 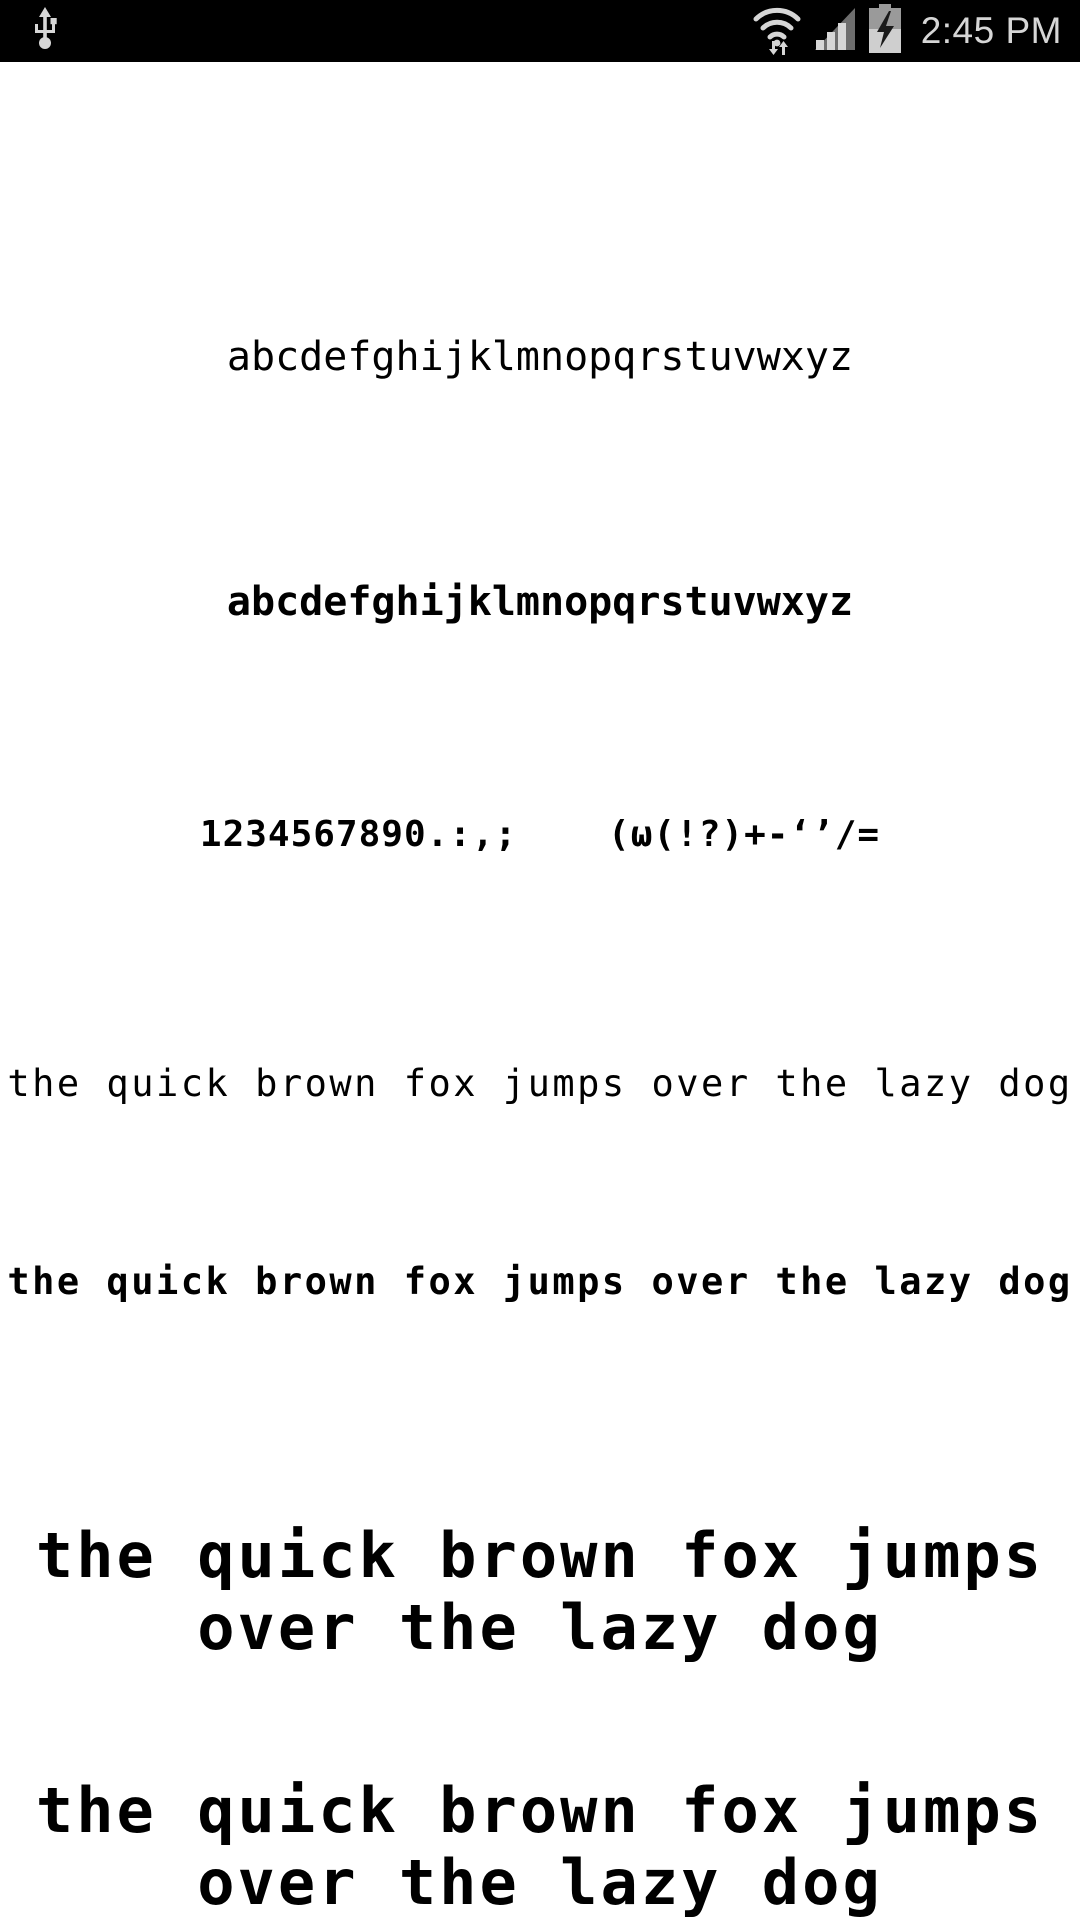 What do you see at coordinates (45, 31) in the screenshot?
I see `usb-icon` at bounding box center [45, 31].